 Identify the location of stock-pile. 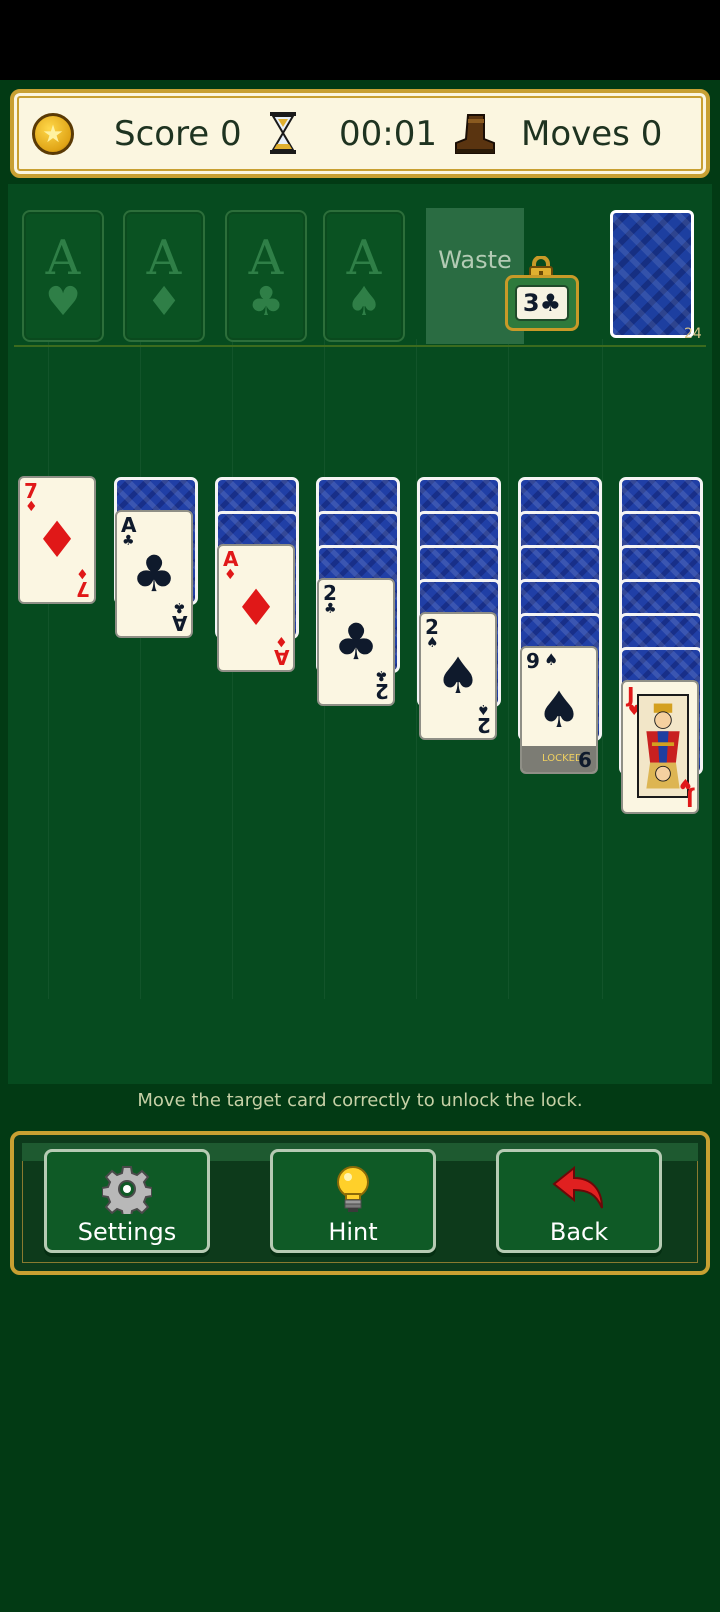
(652, 274).